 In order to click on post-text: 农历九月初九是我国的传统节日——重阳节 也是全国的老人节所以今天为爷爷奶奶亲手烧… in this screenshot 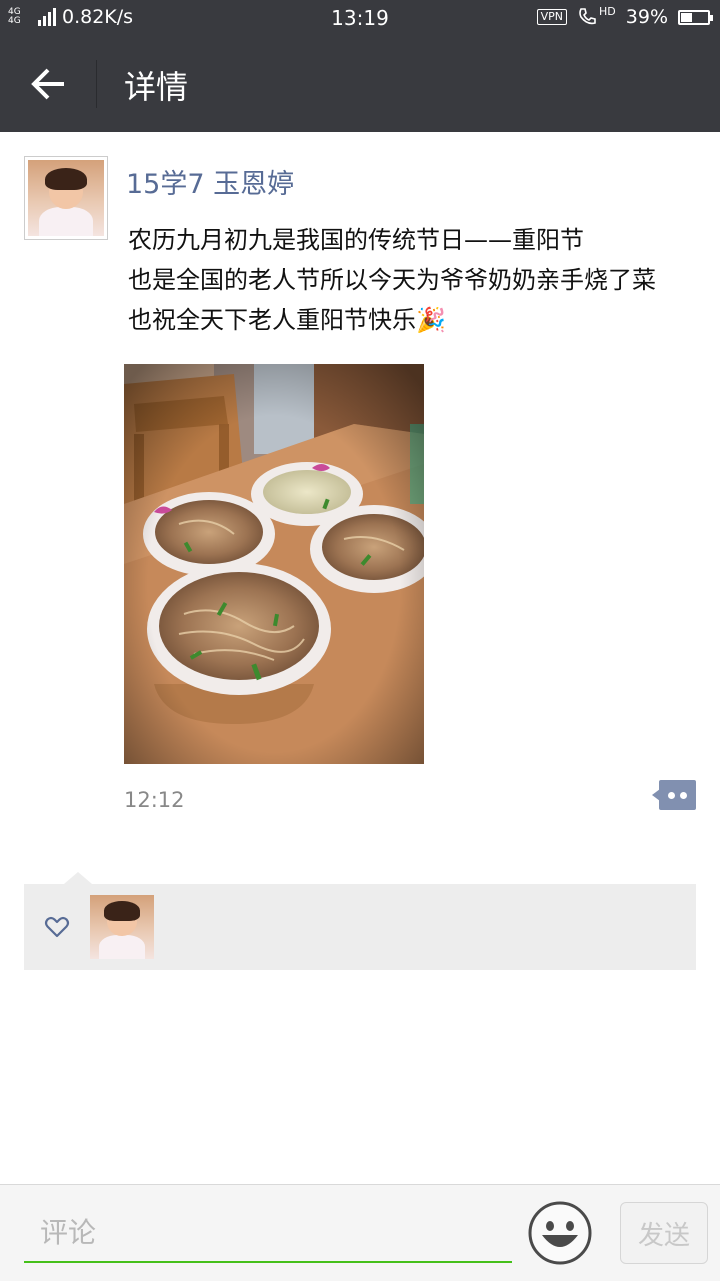, I will do `click(414, 280)`.